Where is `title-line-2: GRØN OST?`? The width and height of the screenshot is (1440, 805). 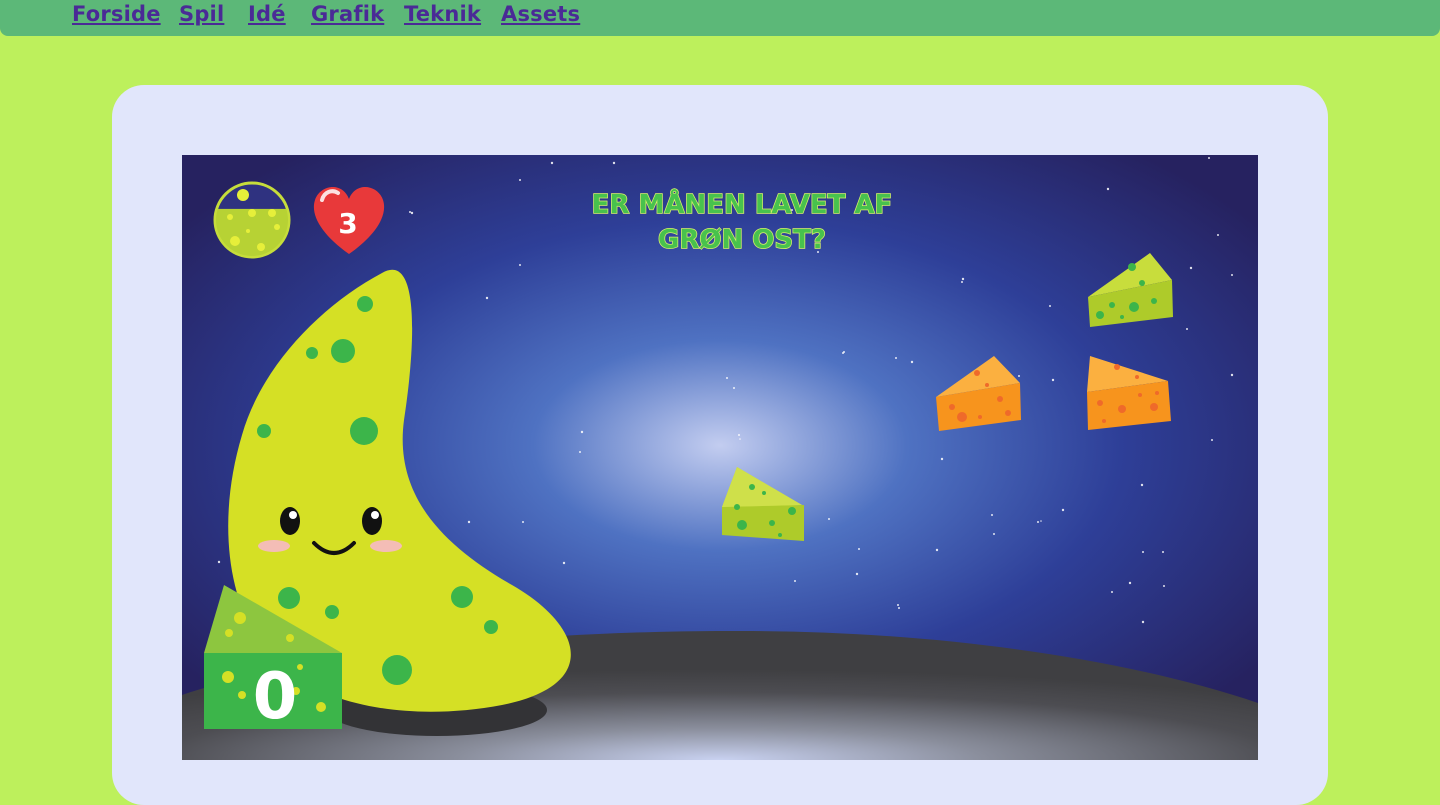 title-line-2: GRØN OST? is located at coordinates (742, 240).